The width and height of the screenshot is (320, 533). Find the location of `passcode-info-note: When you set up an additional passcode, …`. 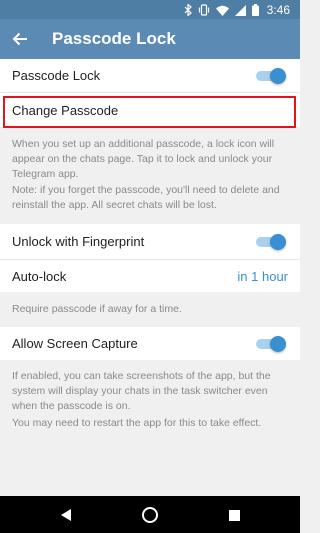

passcode-info-note: When you set up an additional passcode, … is located at coordinates (143, 159).